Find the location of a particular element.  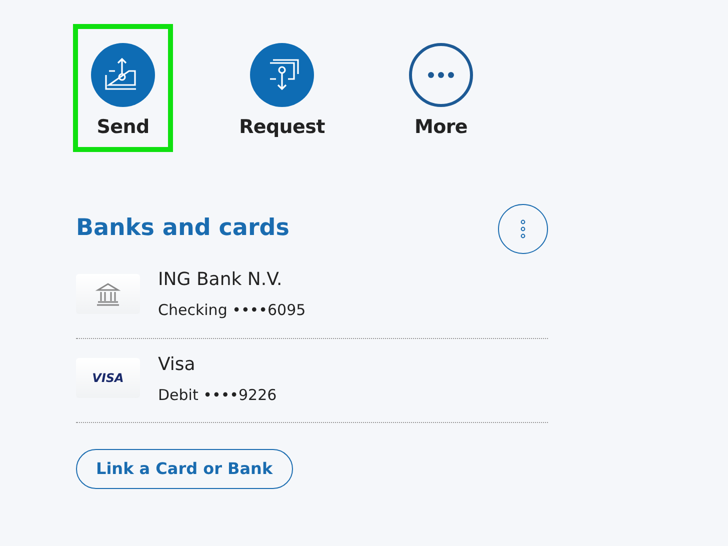

account-detail: Checking ••••6095 is located at coordinates (232, 310).